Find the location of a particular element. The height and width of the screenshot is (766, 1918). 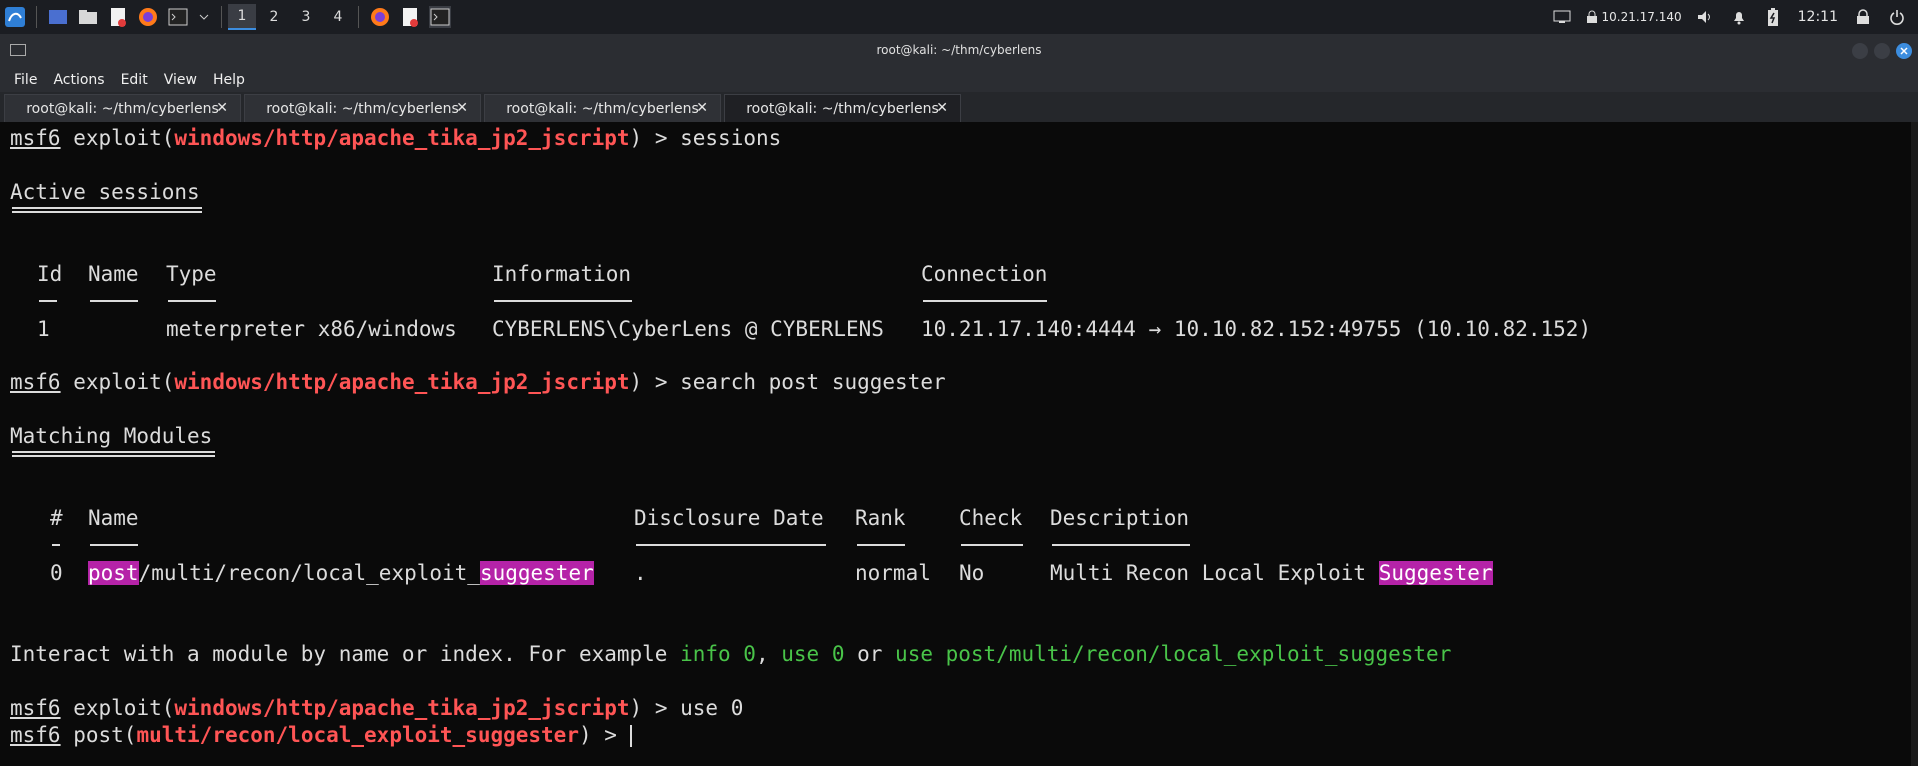

file-manager-icon is located at coordinates (88, 17).